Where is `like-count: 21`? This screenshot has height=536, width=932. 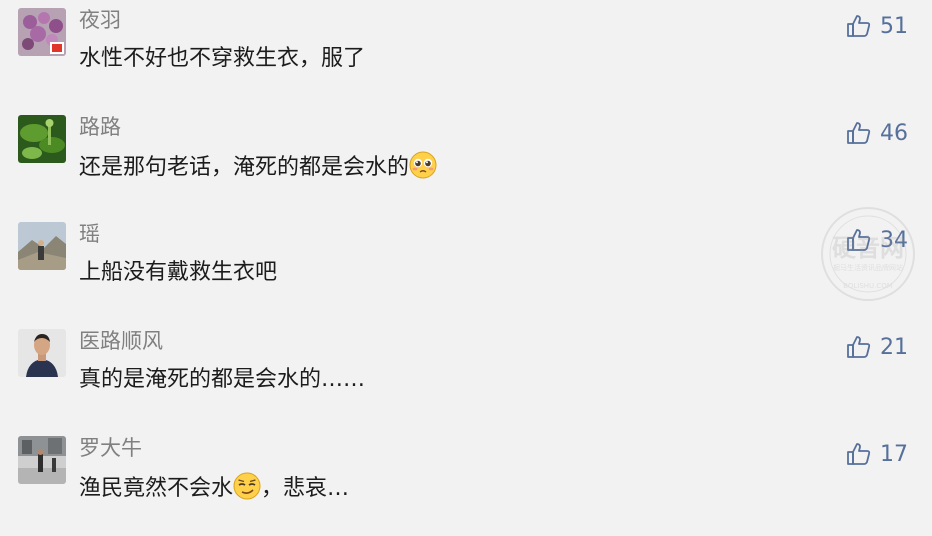 like-count: 21 is located at coordinates (894, 347).